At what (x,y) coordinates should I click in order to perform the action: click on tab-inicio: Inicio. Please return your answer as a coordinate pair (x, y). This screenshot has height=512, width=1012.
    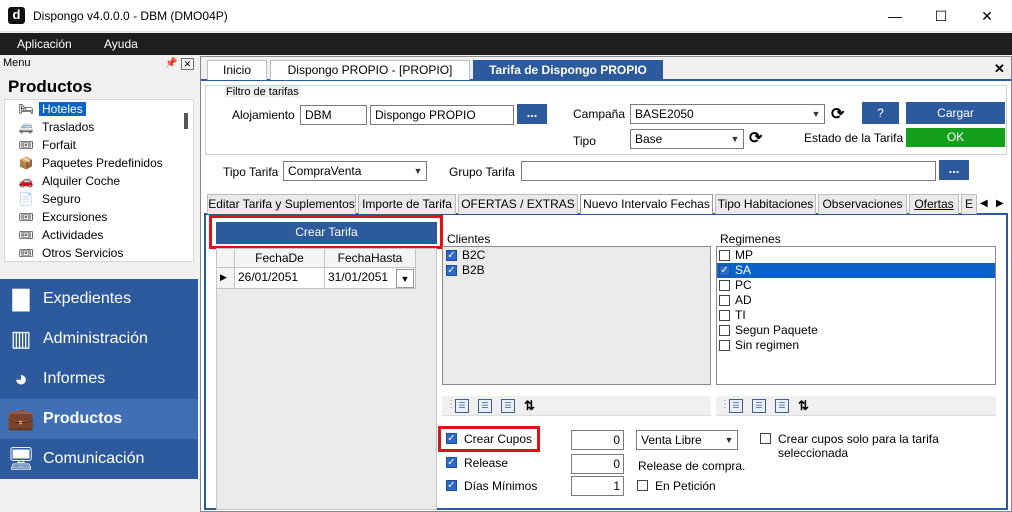
    Looking at the image, I should click on (237, 70).